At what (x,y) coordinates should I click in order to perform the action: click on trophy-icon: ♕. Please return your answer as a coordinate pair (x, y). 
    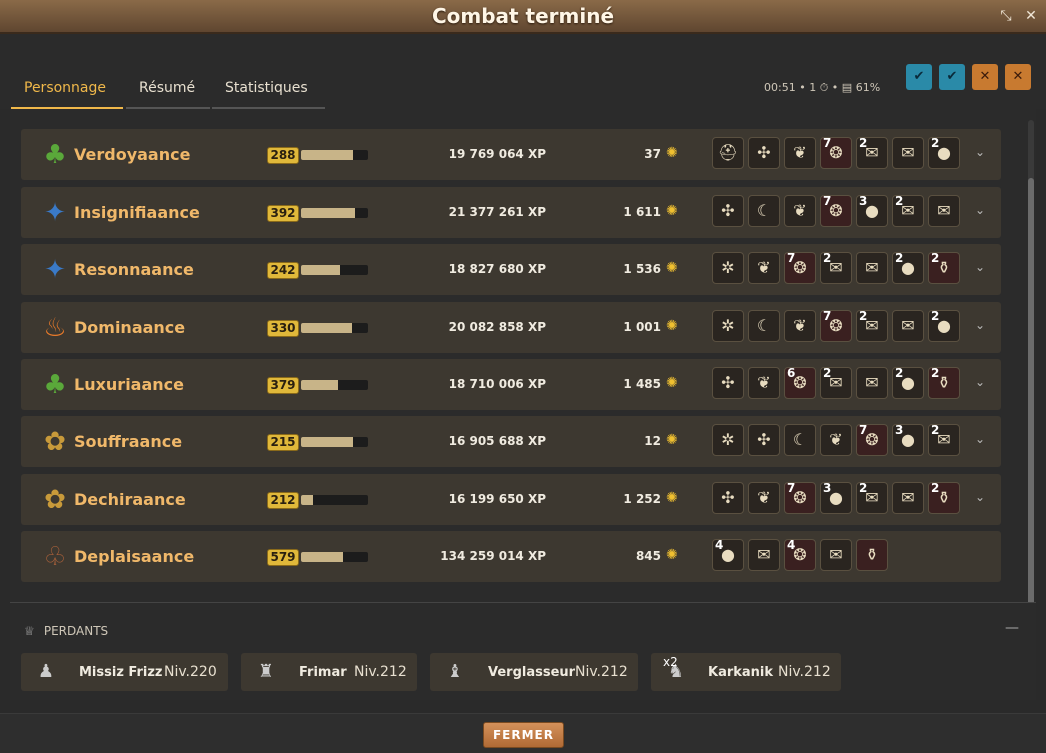
    Looking at the image, I should click on (29, 631).